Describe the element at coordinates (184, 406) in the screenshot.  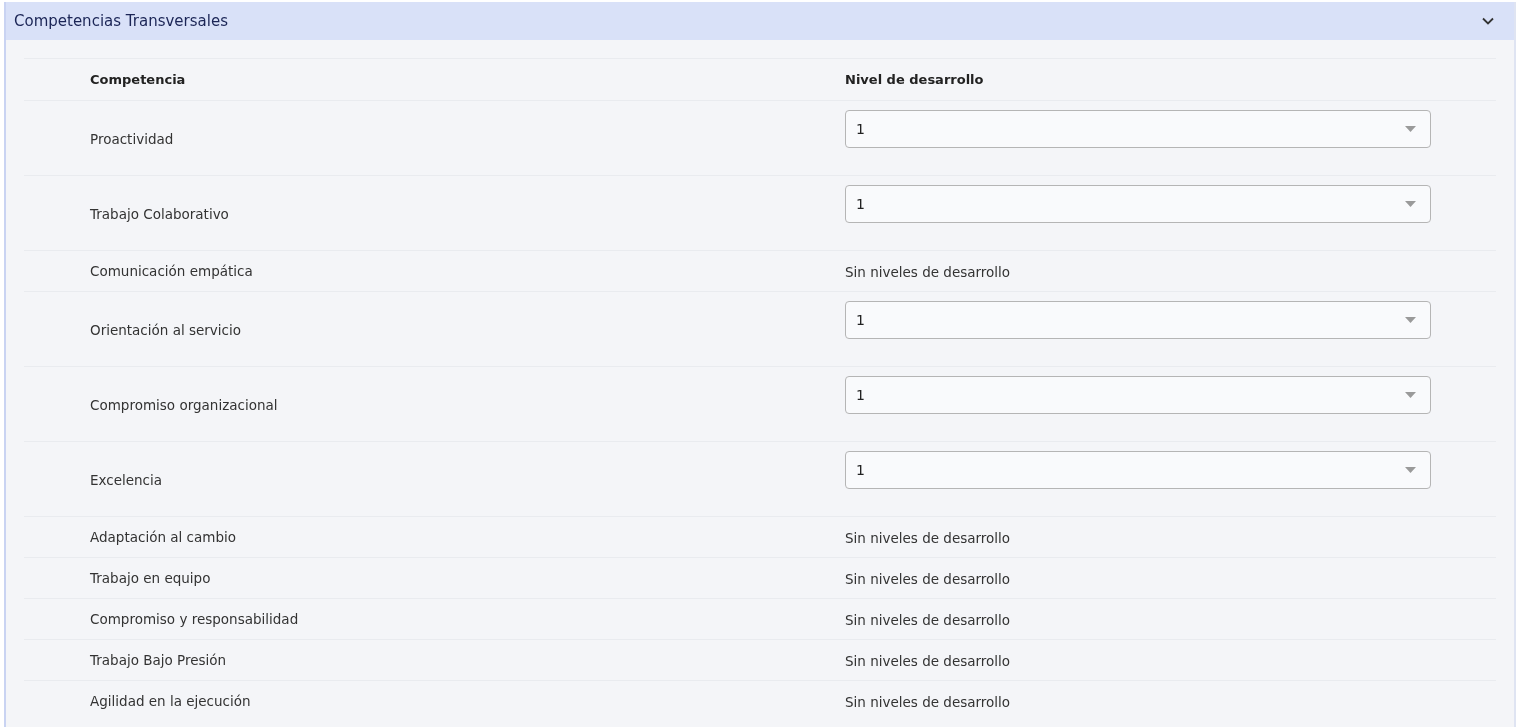
I see `table-cell-text: Compromiso organizacional` at that location.